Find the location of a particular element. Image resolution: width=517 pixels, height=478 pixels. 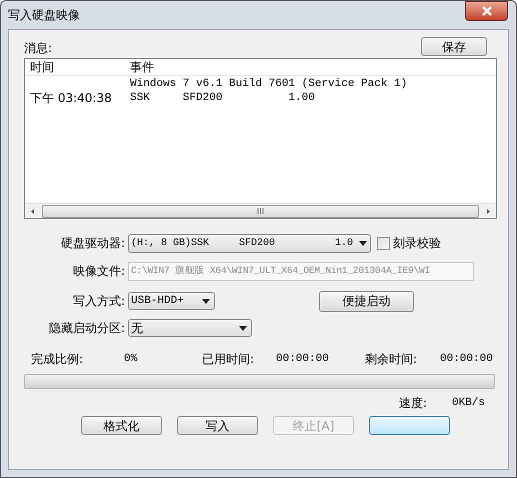

drive-dropdown: (H:, 8 GB)SSK SFD200 1.0 is located at coordinates (249, 243).